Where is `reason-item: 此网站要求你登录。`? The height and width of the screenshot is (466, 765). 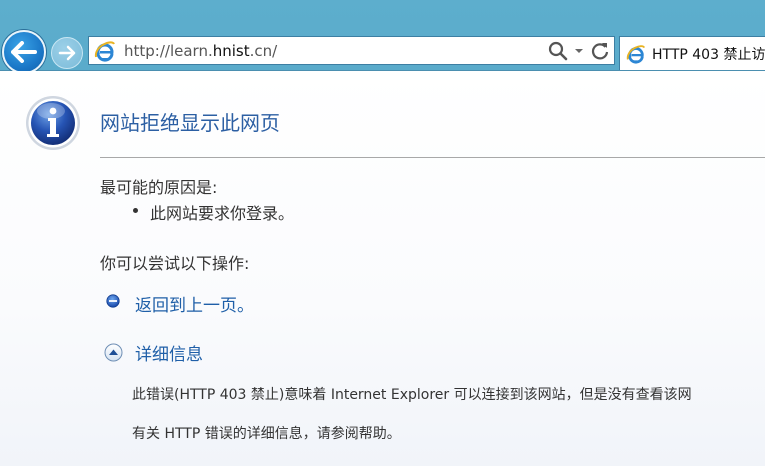
reason-item: 此网站要求你登录。 is located at coordinates (222, 213).